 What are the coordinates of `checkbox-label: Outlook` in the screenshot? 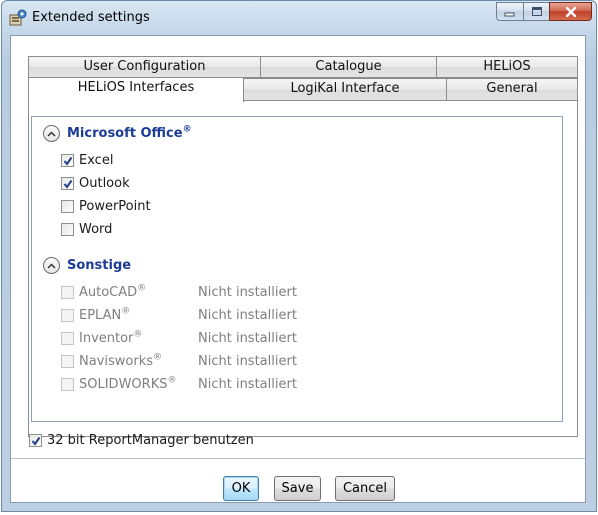 It's located at (104, 183).